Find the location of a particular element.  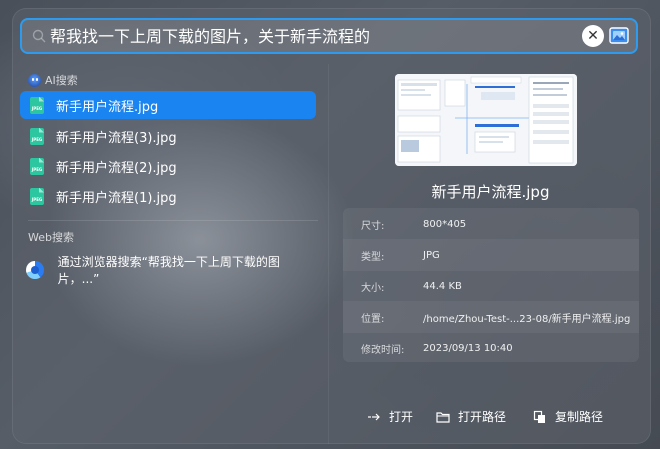

image-search-icon is located at coordinates (620, 36).